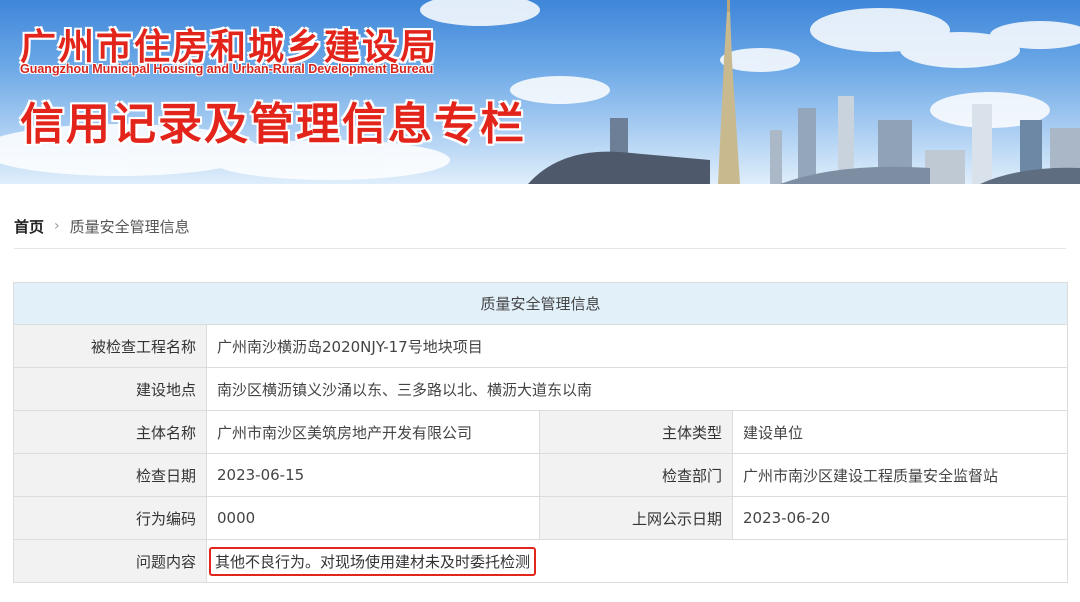  I want to click on issue-content-highlight: 其他不良行为。对现场使用建材未及时委托检测, so click(373, 561).